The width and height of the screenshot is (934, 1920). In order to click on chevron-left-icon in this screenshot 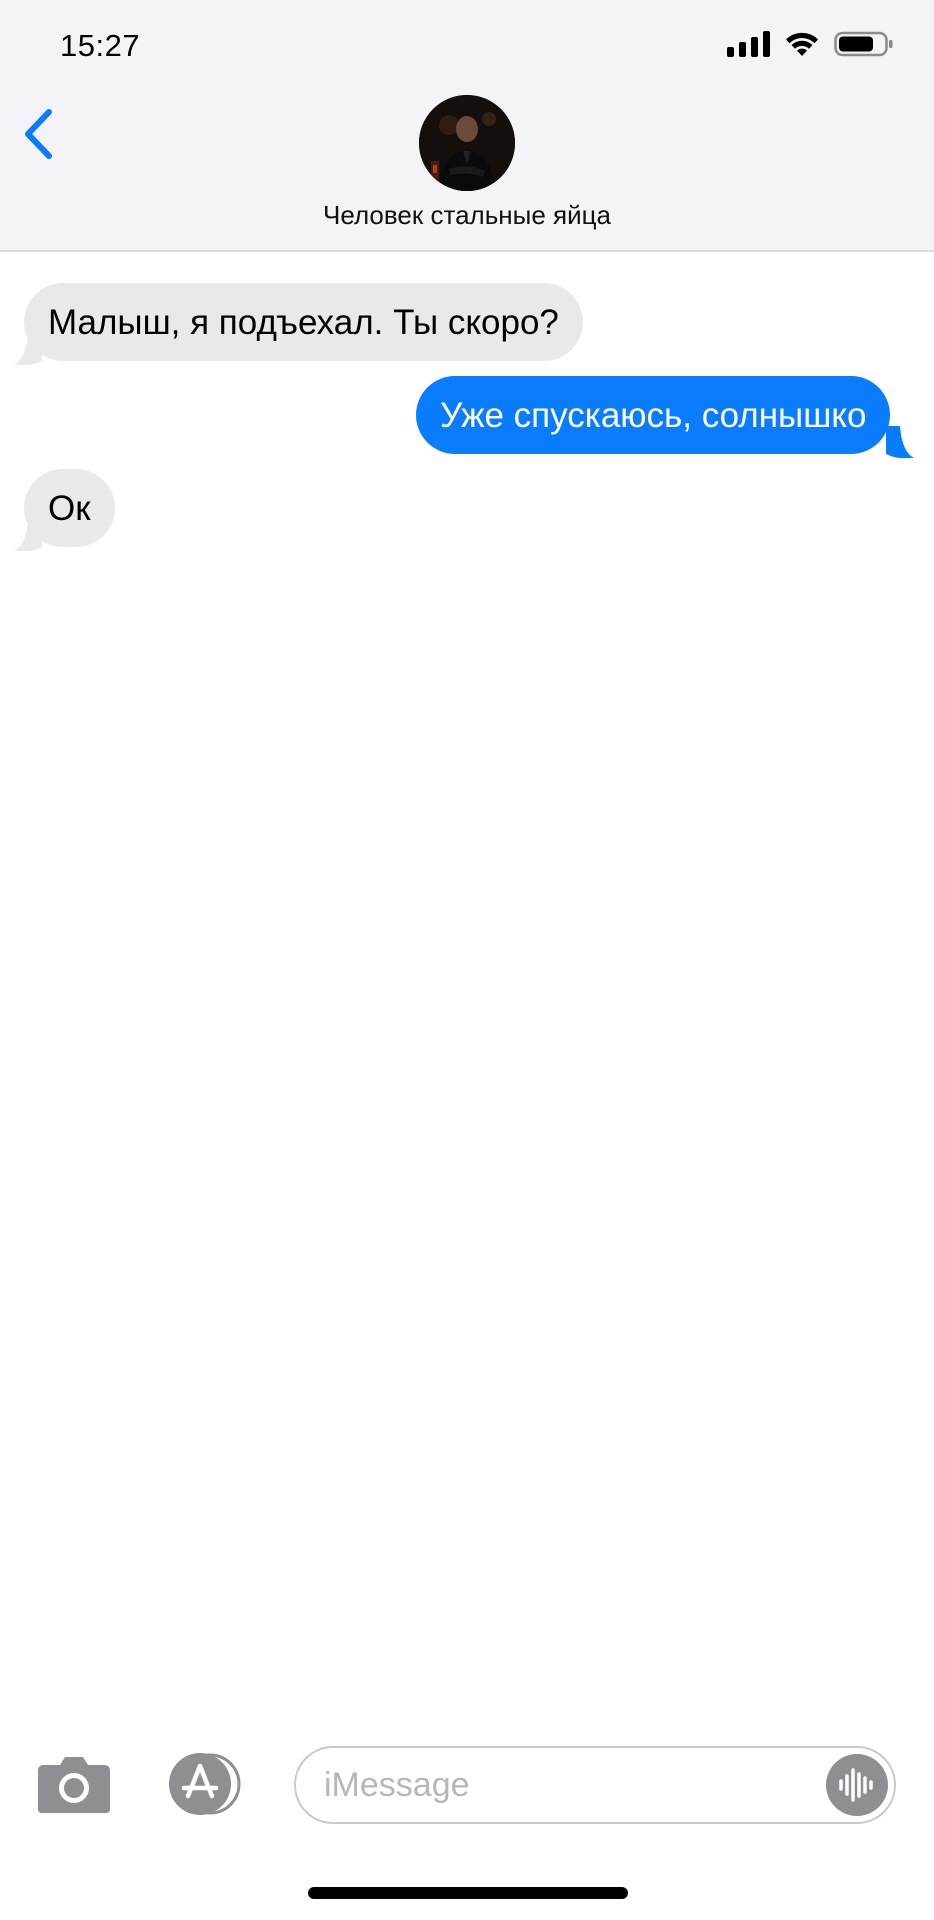, I will do `click(38, 134)`.